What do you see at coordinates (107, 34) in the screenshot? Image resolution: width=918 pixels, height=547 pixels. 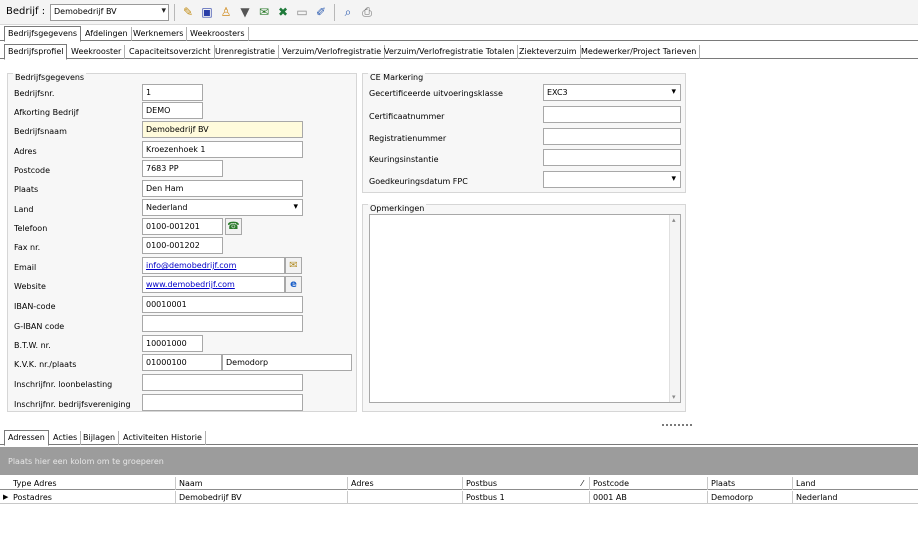 I see `tab-afdelingen: Afdelingen` at bounding box center [107, 34].